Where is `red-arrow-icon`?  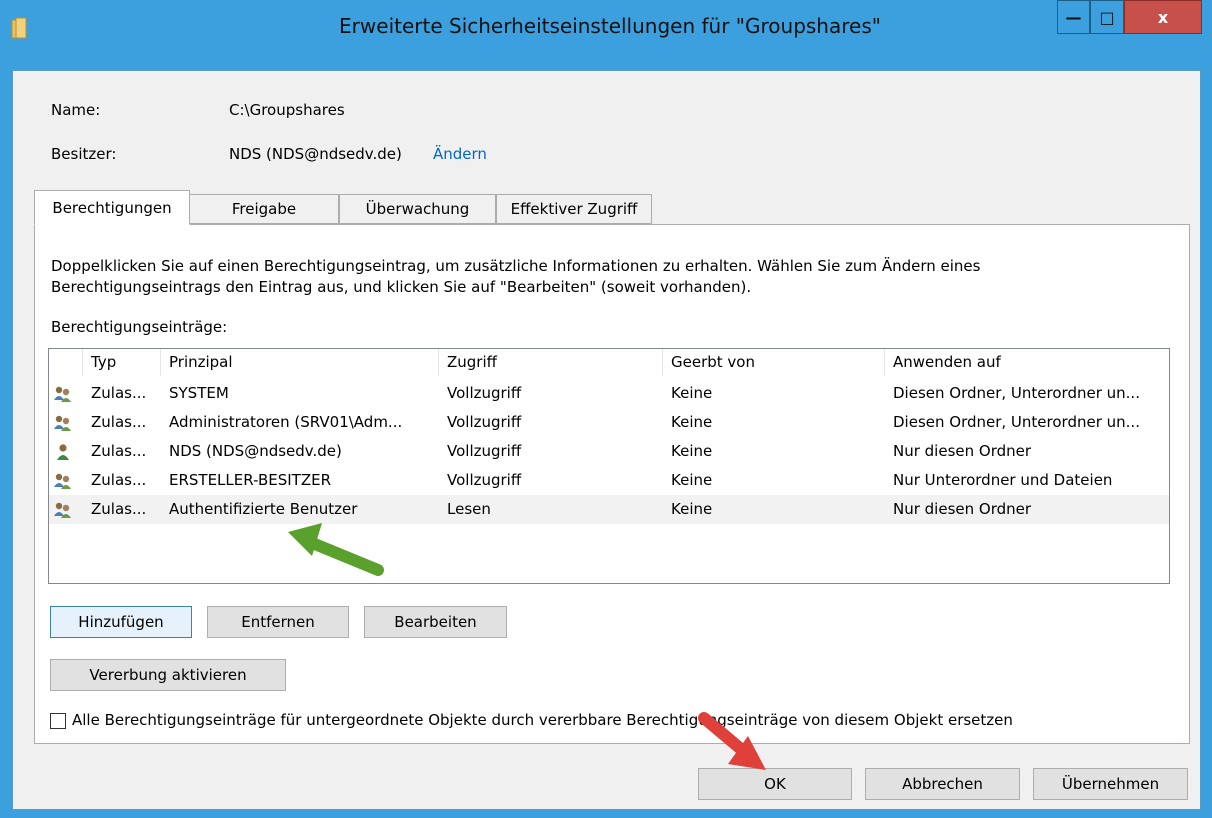
red-arrow-icon is located at coordinates (732, 741).